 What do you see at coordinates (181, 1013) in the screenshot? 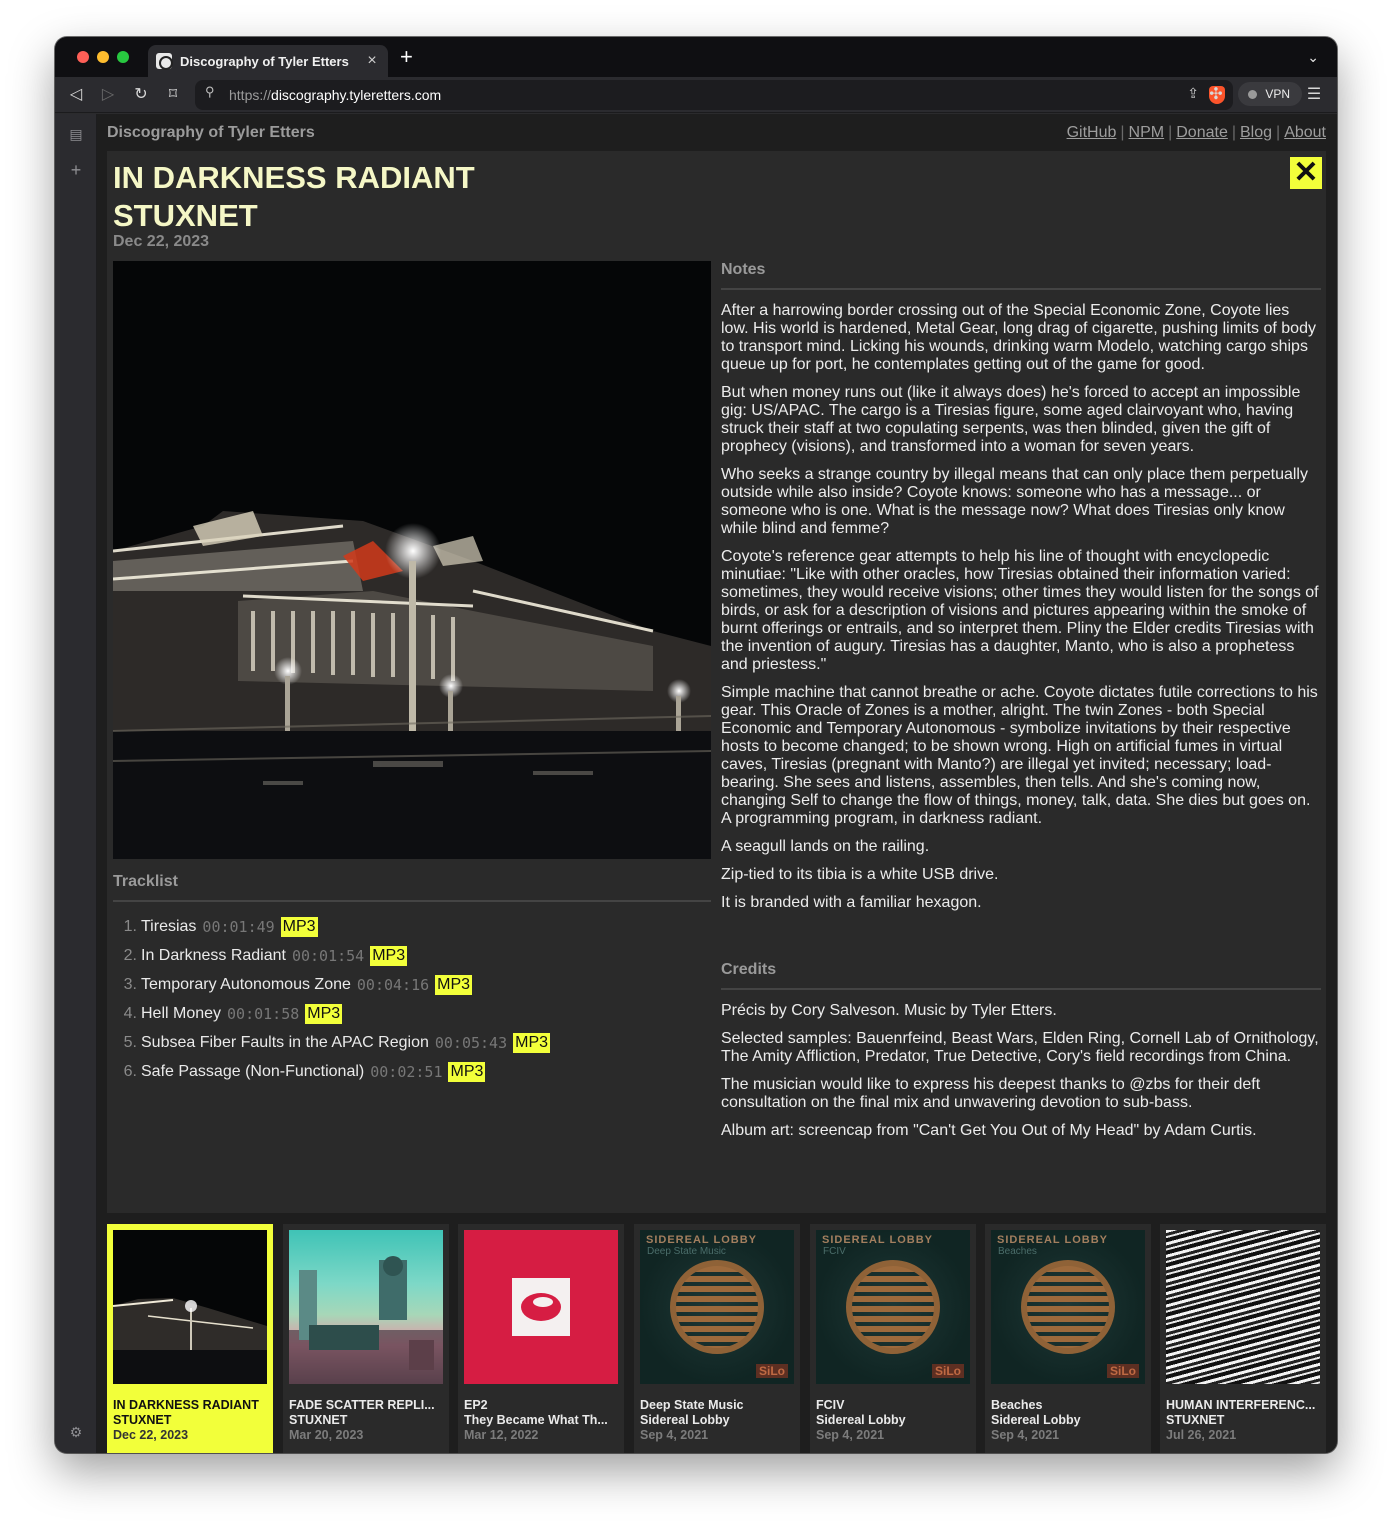
I see `track-title: Hell Money` at bounding box center [181, 1013].